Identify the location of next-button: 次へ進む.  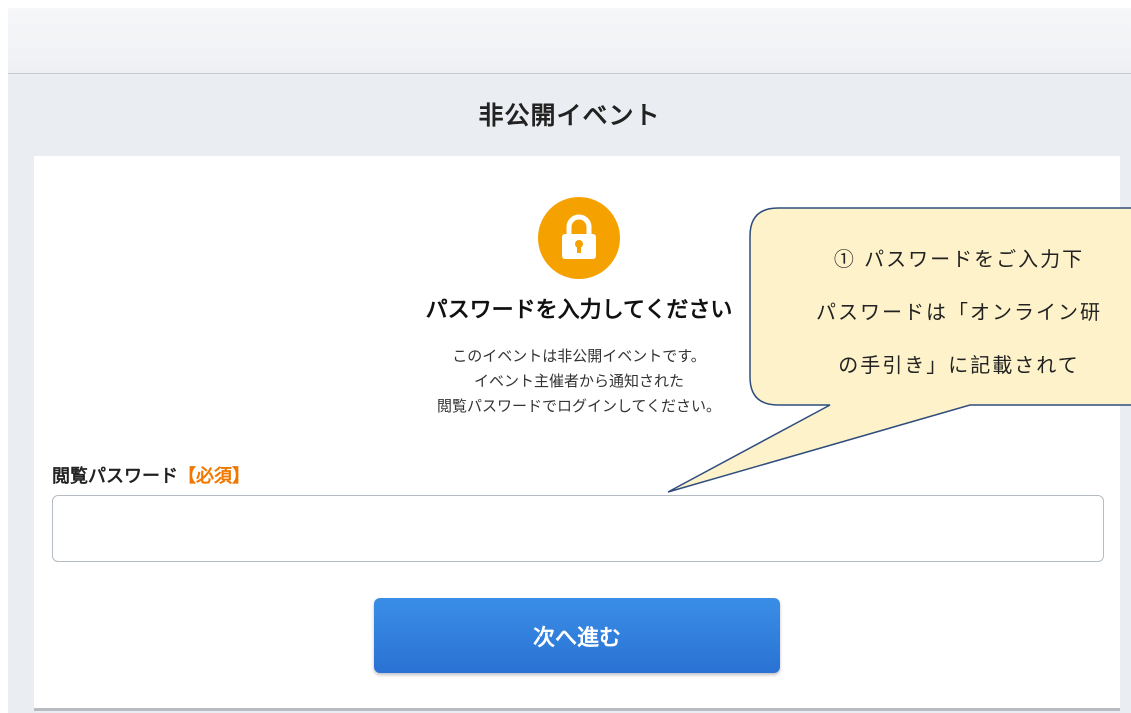
(577, 635).